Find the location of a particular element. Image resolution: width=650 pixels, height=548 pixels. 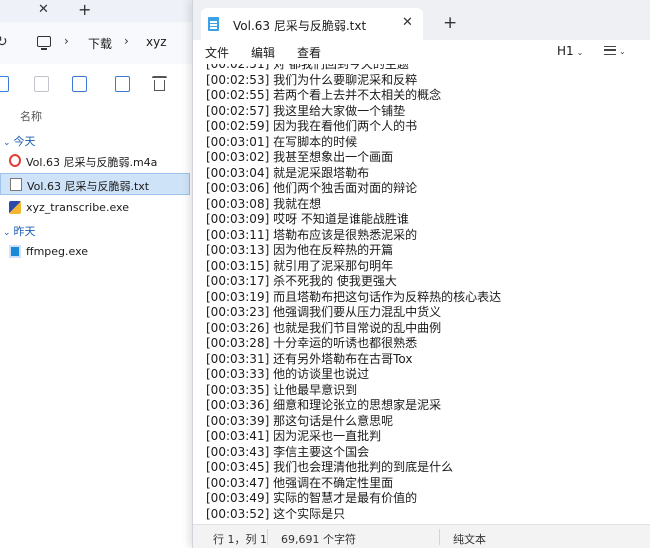

transcript-line: [00:02:51] 对 都我们回到今天的主题 is located at coordinates (307, 67).